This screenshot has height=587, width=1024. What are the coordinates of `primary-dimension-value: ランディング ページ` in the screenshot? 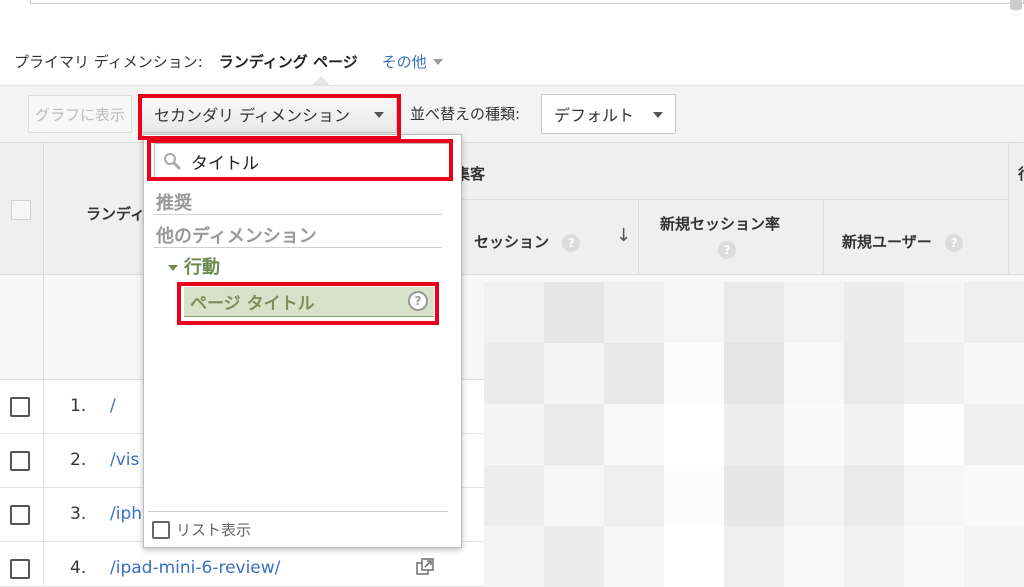 It's located at (288, 61).